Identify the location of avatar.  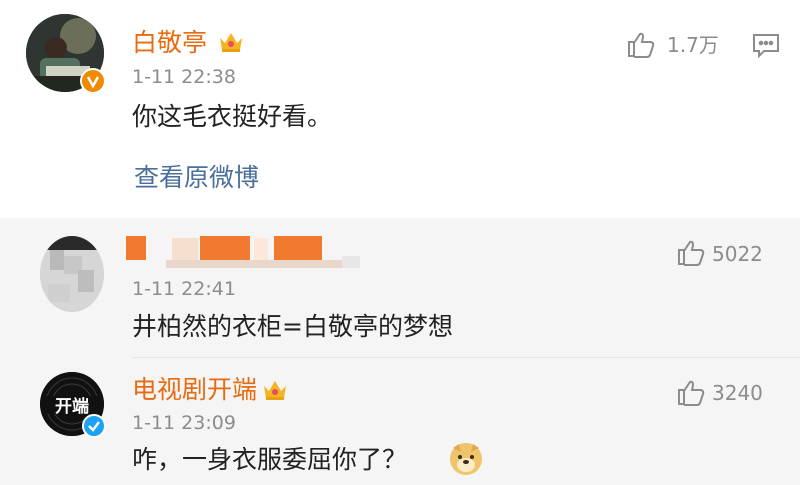
(72, 274).